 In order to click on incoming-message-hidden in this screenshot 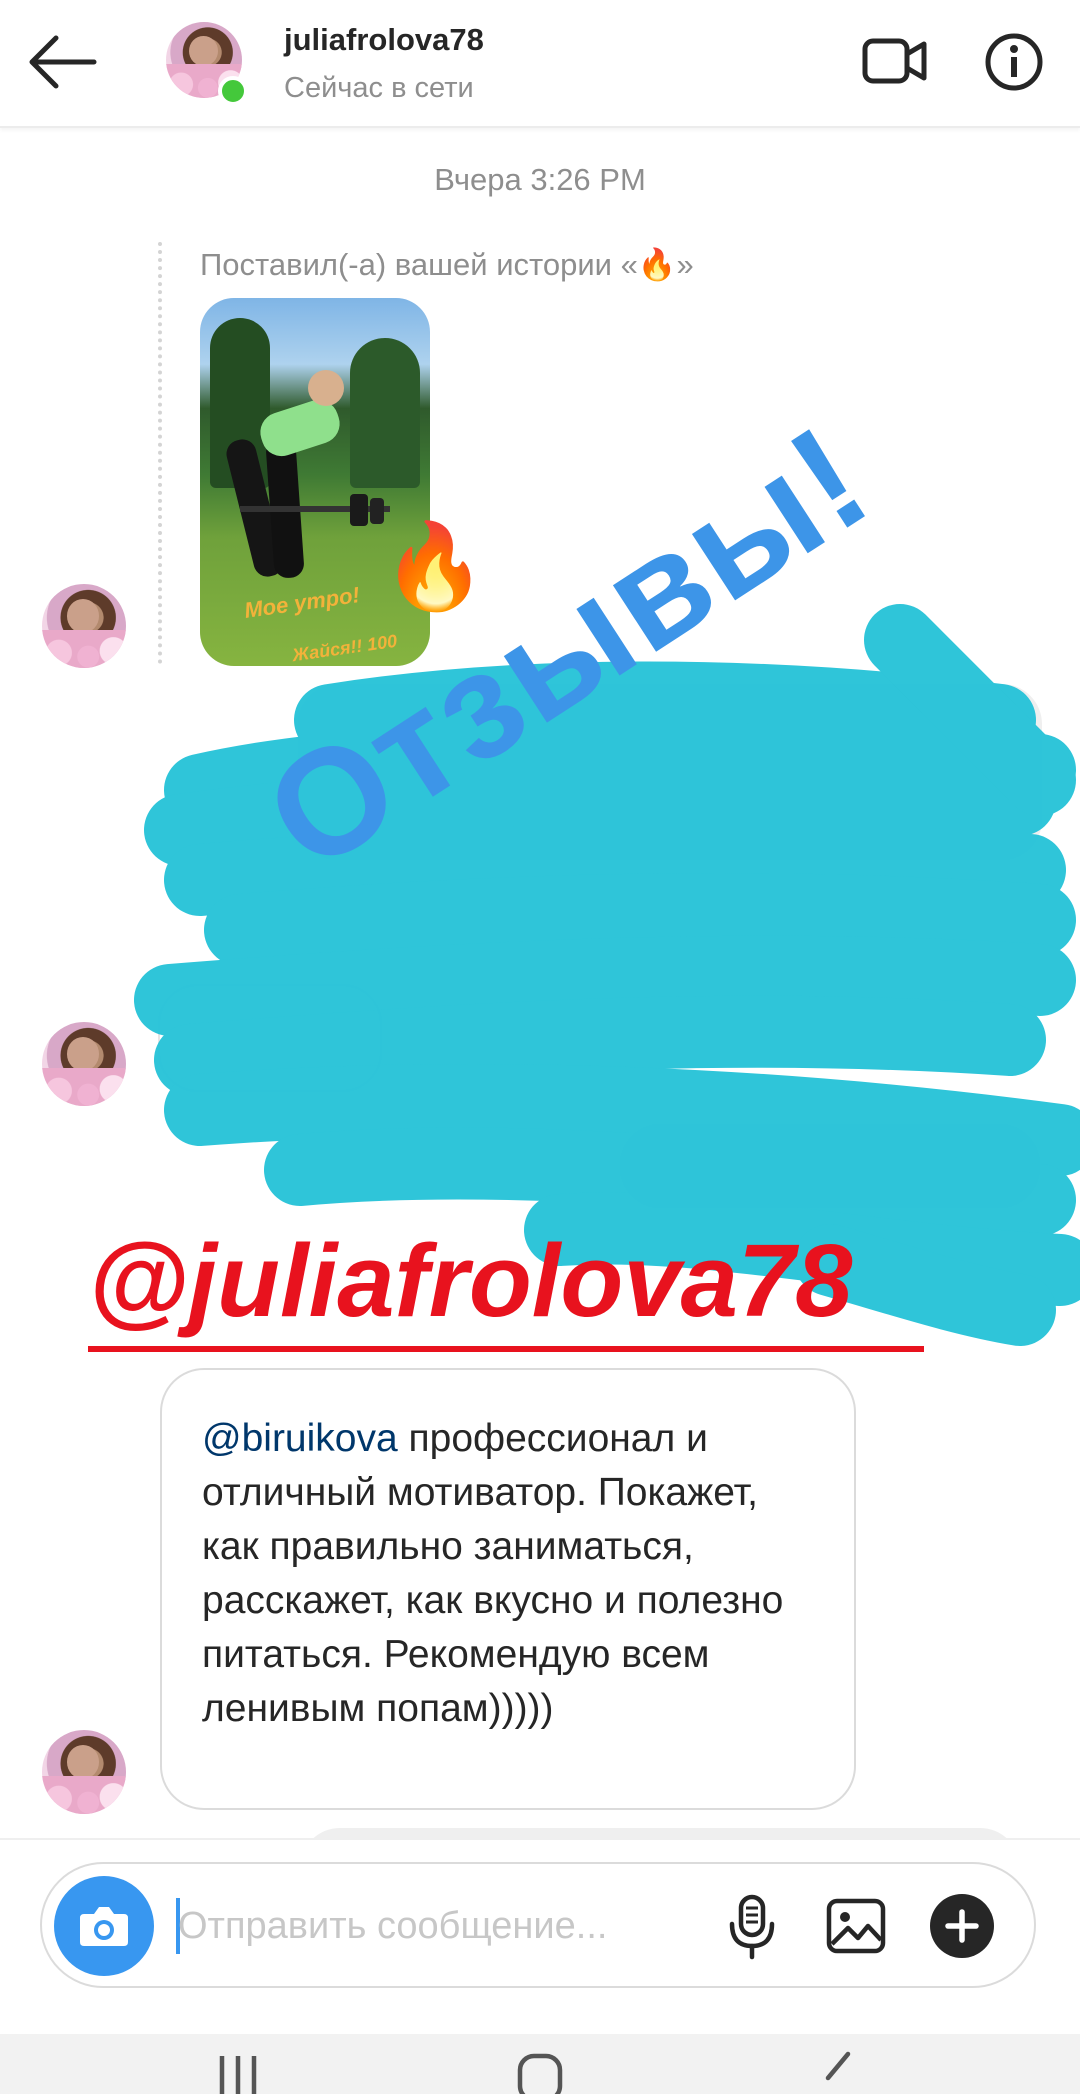, I will do `click(270, 1038)`.